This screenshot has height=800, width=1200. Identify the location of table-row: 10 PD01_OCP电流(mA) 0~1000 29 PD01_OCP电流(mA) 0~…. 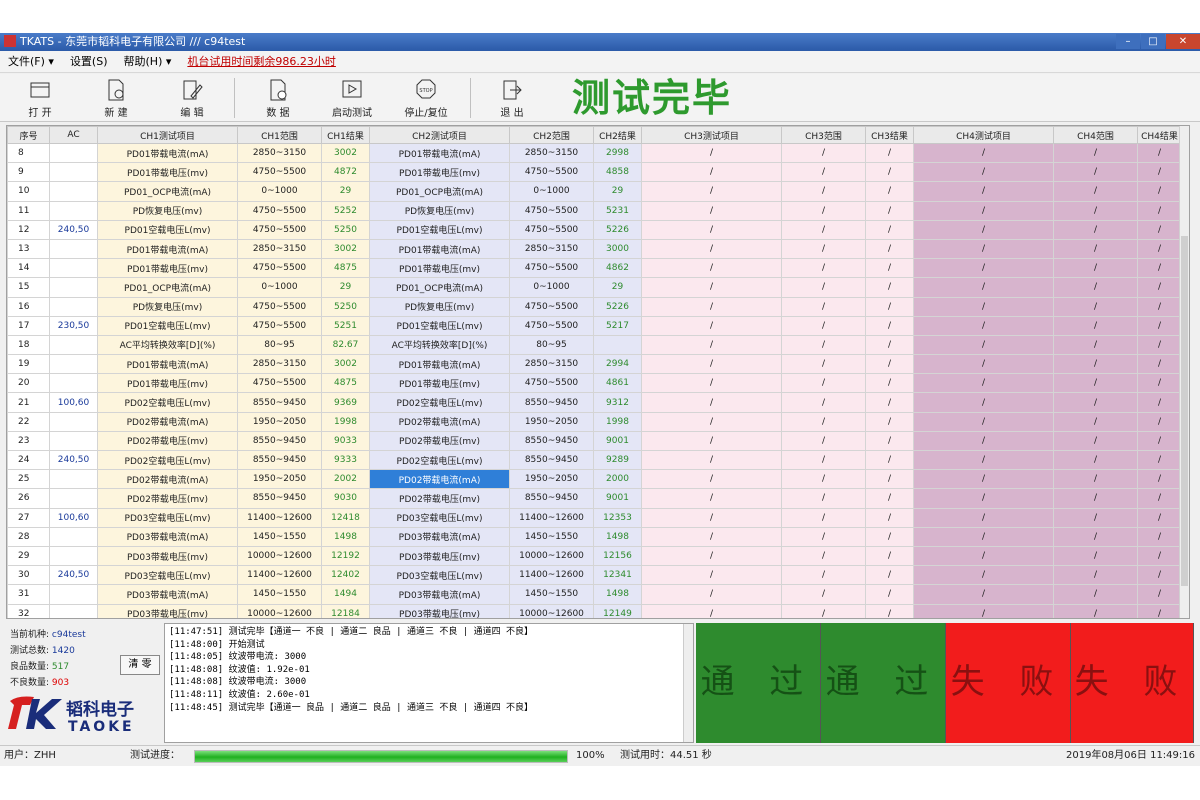
(594, 191).